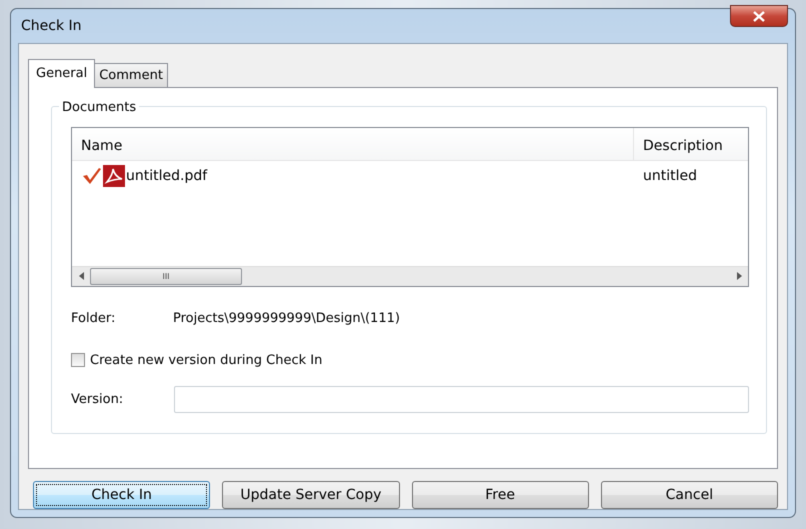  What do you see at coordinates (167, 176) in the screenshot?
I see `file-name: untitled.pdf` at bounding box center [167, 176].